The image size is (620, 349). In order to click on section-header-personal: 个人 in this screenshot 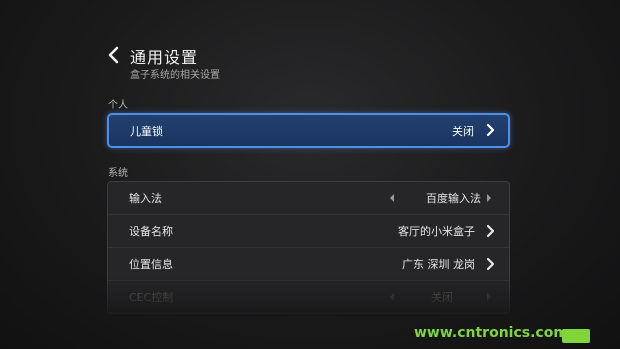, I will do `click(118, 105)`.